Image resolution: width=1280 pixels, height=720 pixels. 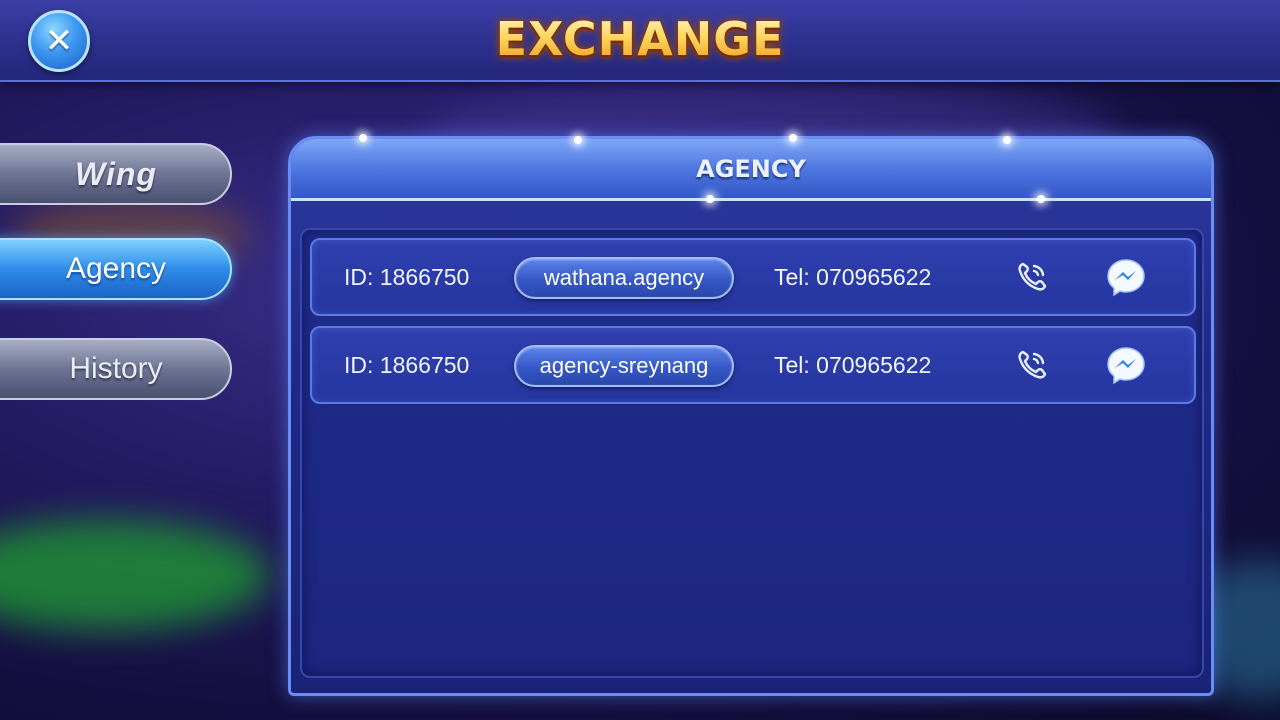 What do you see at coordinates (624, 366) in the screenshot?
I see `agency-name-button: agency-sreynang` at bounding box center [624, 366].